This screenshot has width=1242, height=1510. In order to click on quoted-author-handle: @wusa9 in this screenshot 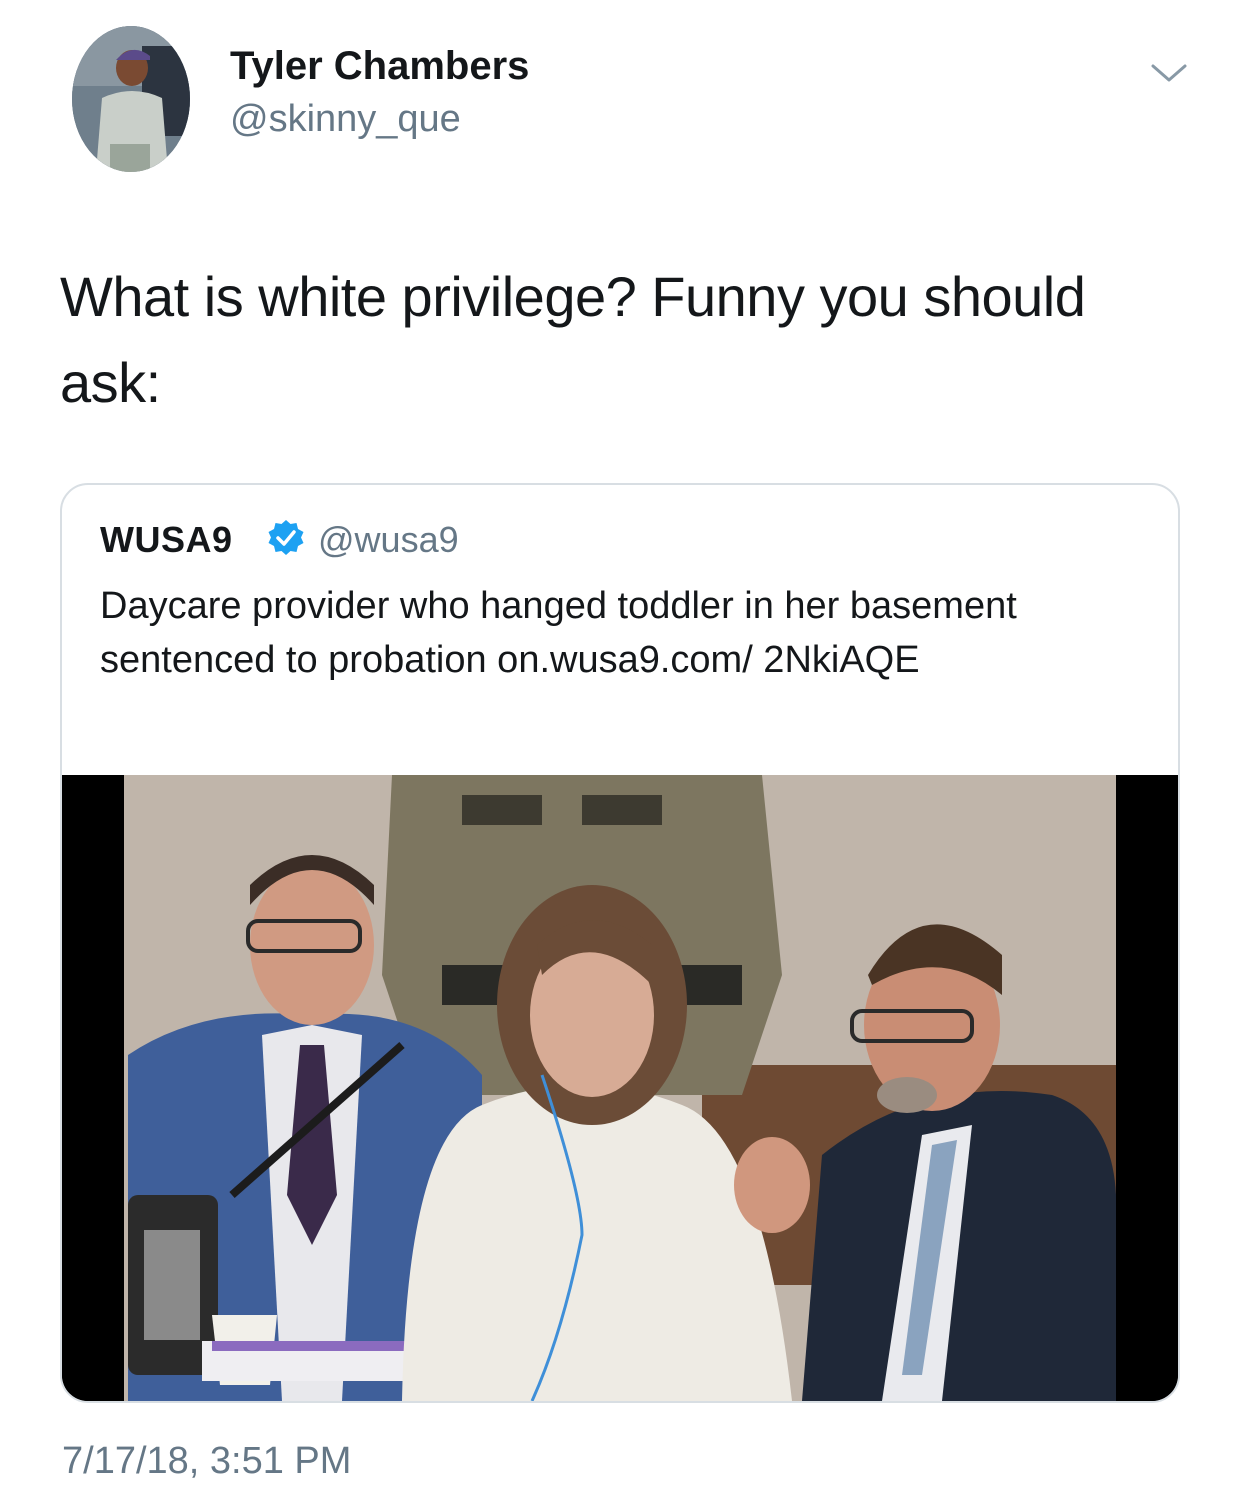, I will do `click(388, 539)`.